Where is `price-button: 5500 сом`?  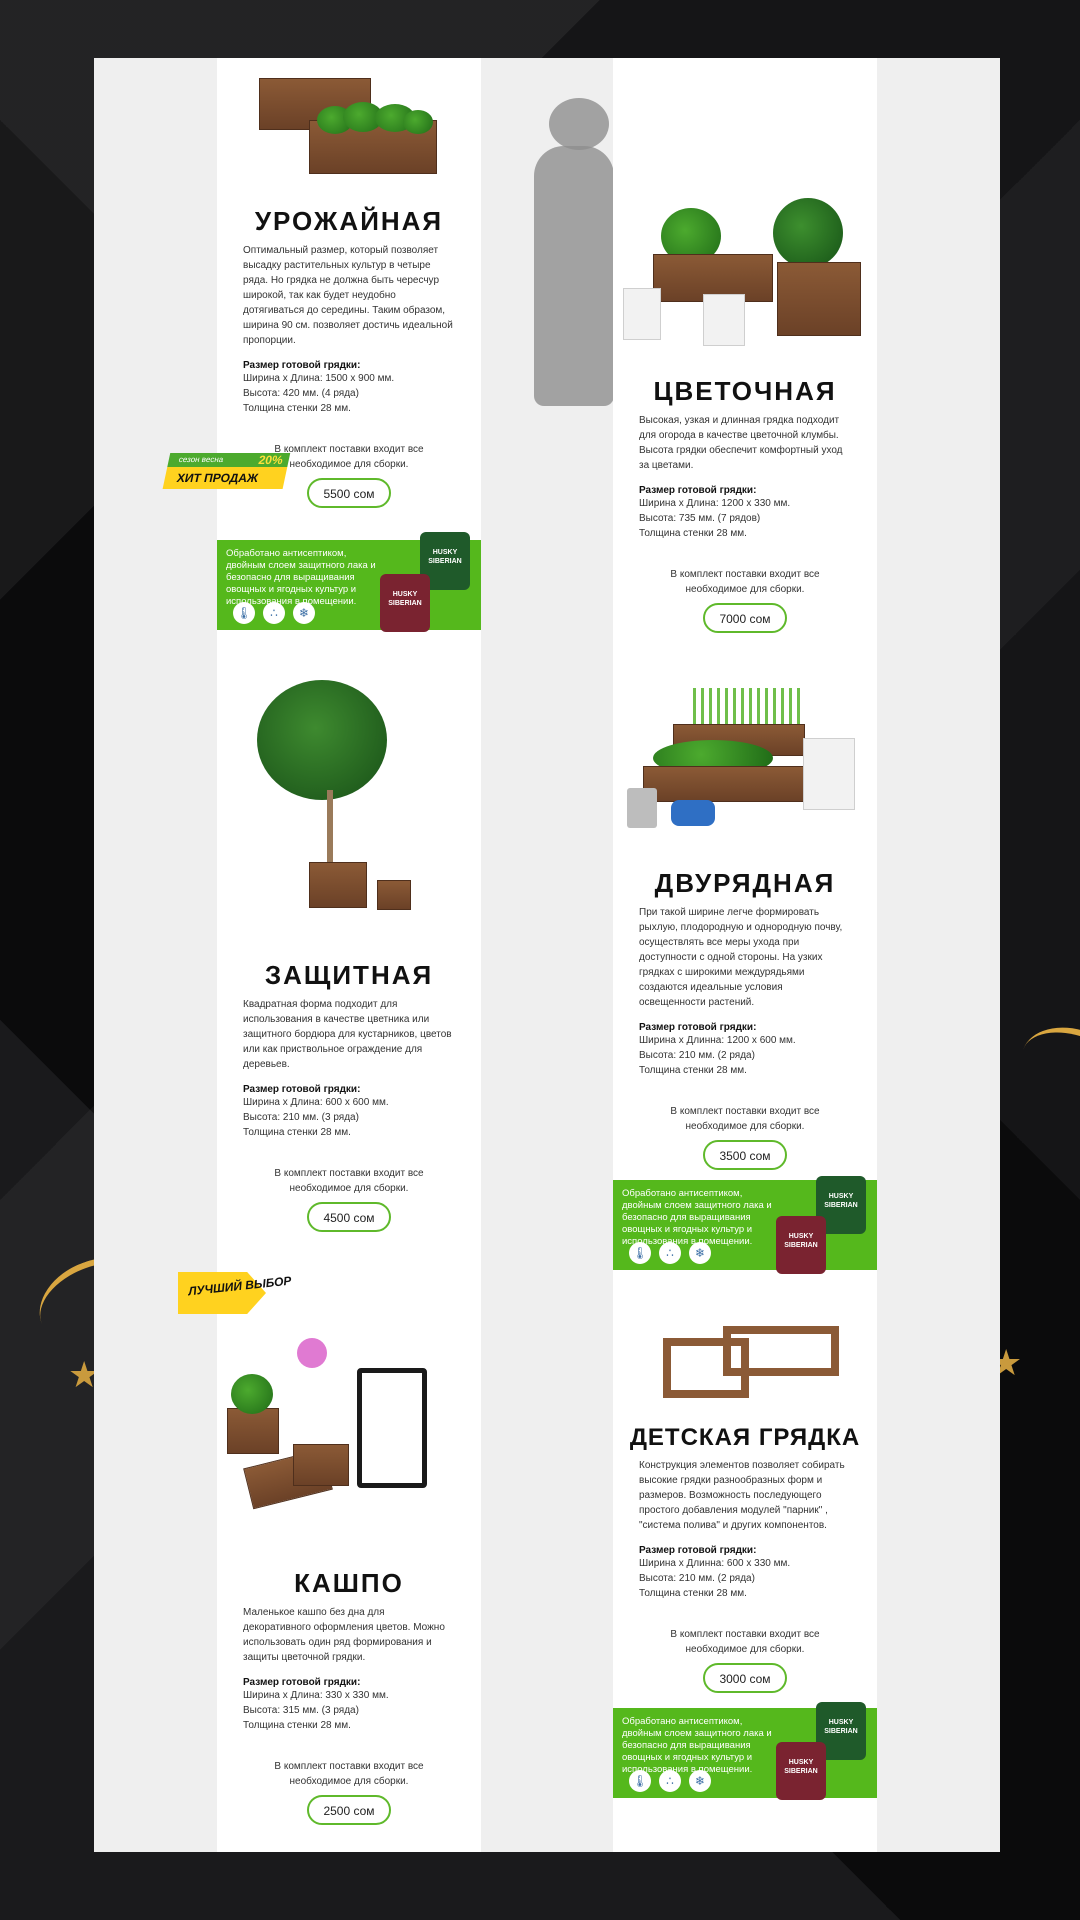
price-button: 5500 сом is located at coordinates (349, 493).